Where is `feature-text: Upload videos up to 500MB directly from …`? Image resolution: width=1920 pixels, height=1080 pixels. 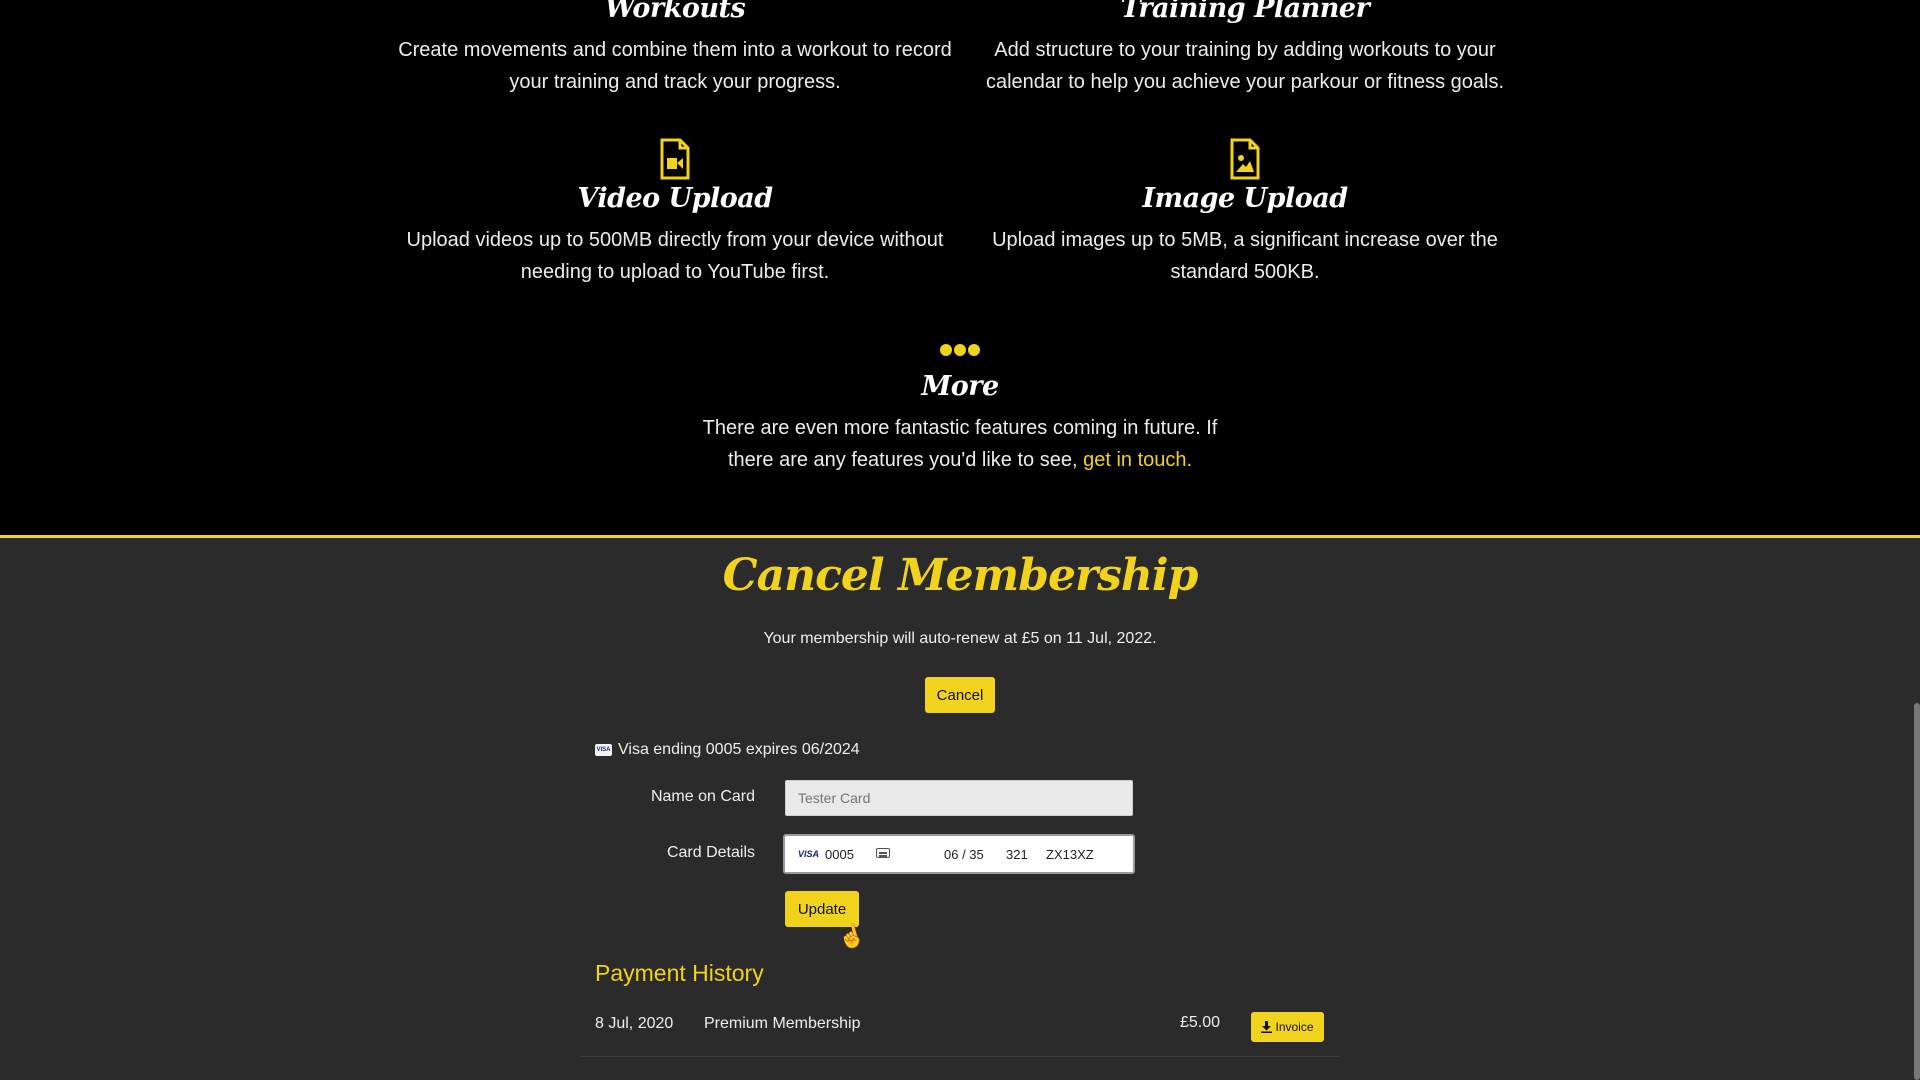 feature-text: Upload videos up to 500MB directly from … is located at coordinates (675, 256).